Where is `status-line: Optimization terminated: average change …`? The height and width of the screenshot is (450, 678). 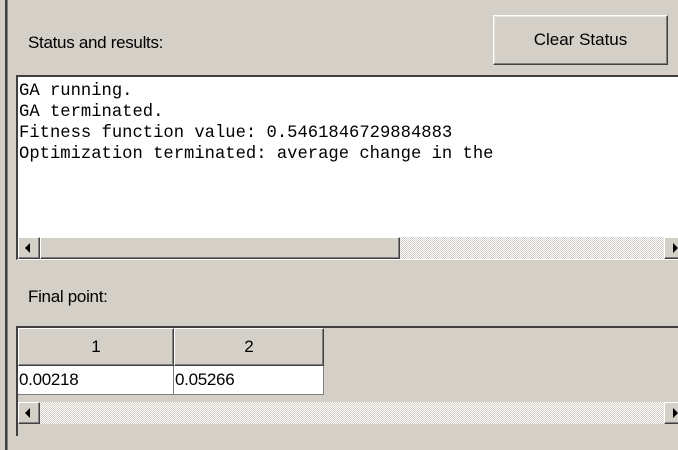 status-line: Optimization terminated: average change … is located at coordinates (256, 154).